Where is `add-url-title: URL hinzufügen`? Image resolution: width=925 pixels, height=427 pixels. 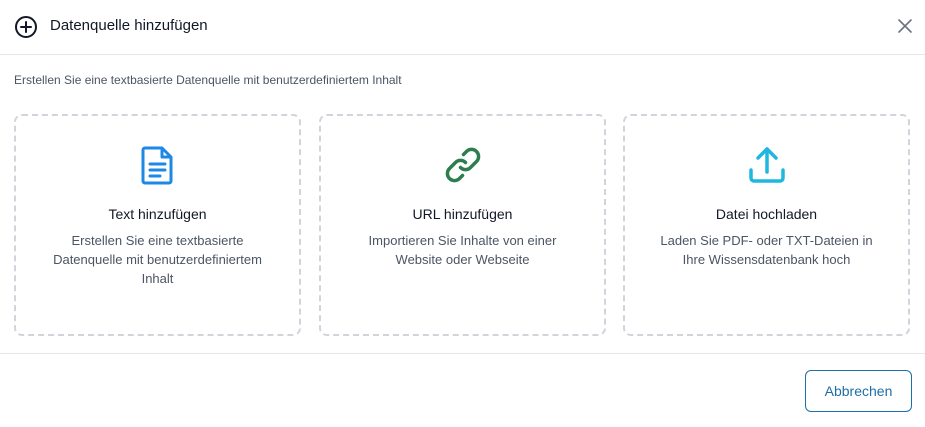
add-url-title: URL hinzufügen is located at coordinates (462, 214).